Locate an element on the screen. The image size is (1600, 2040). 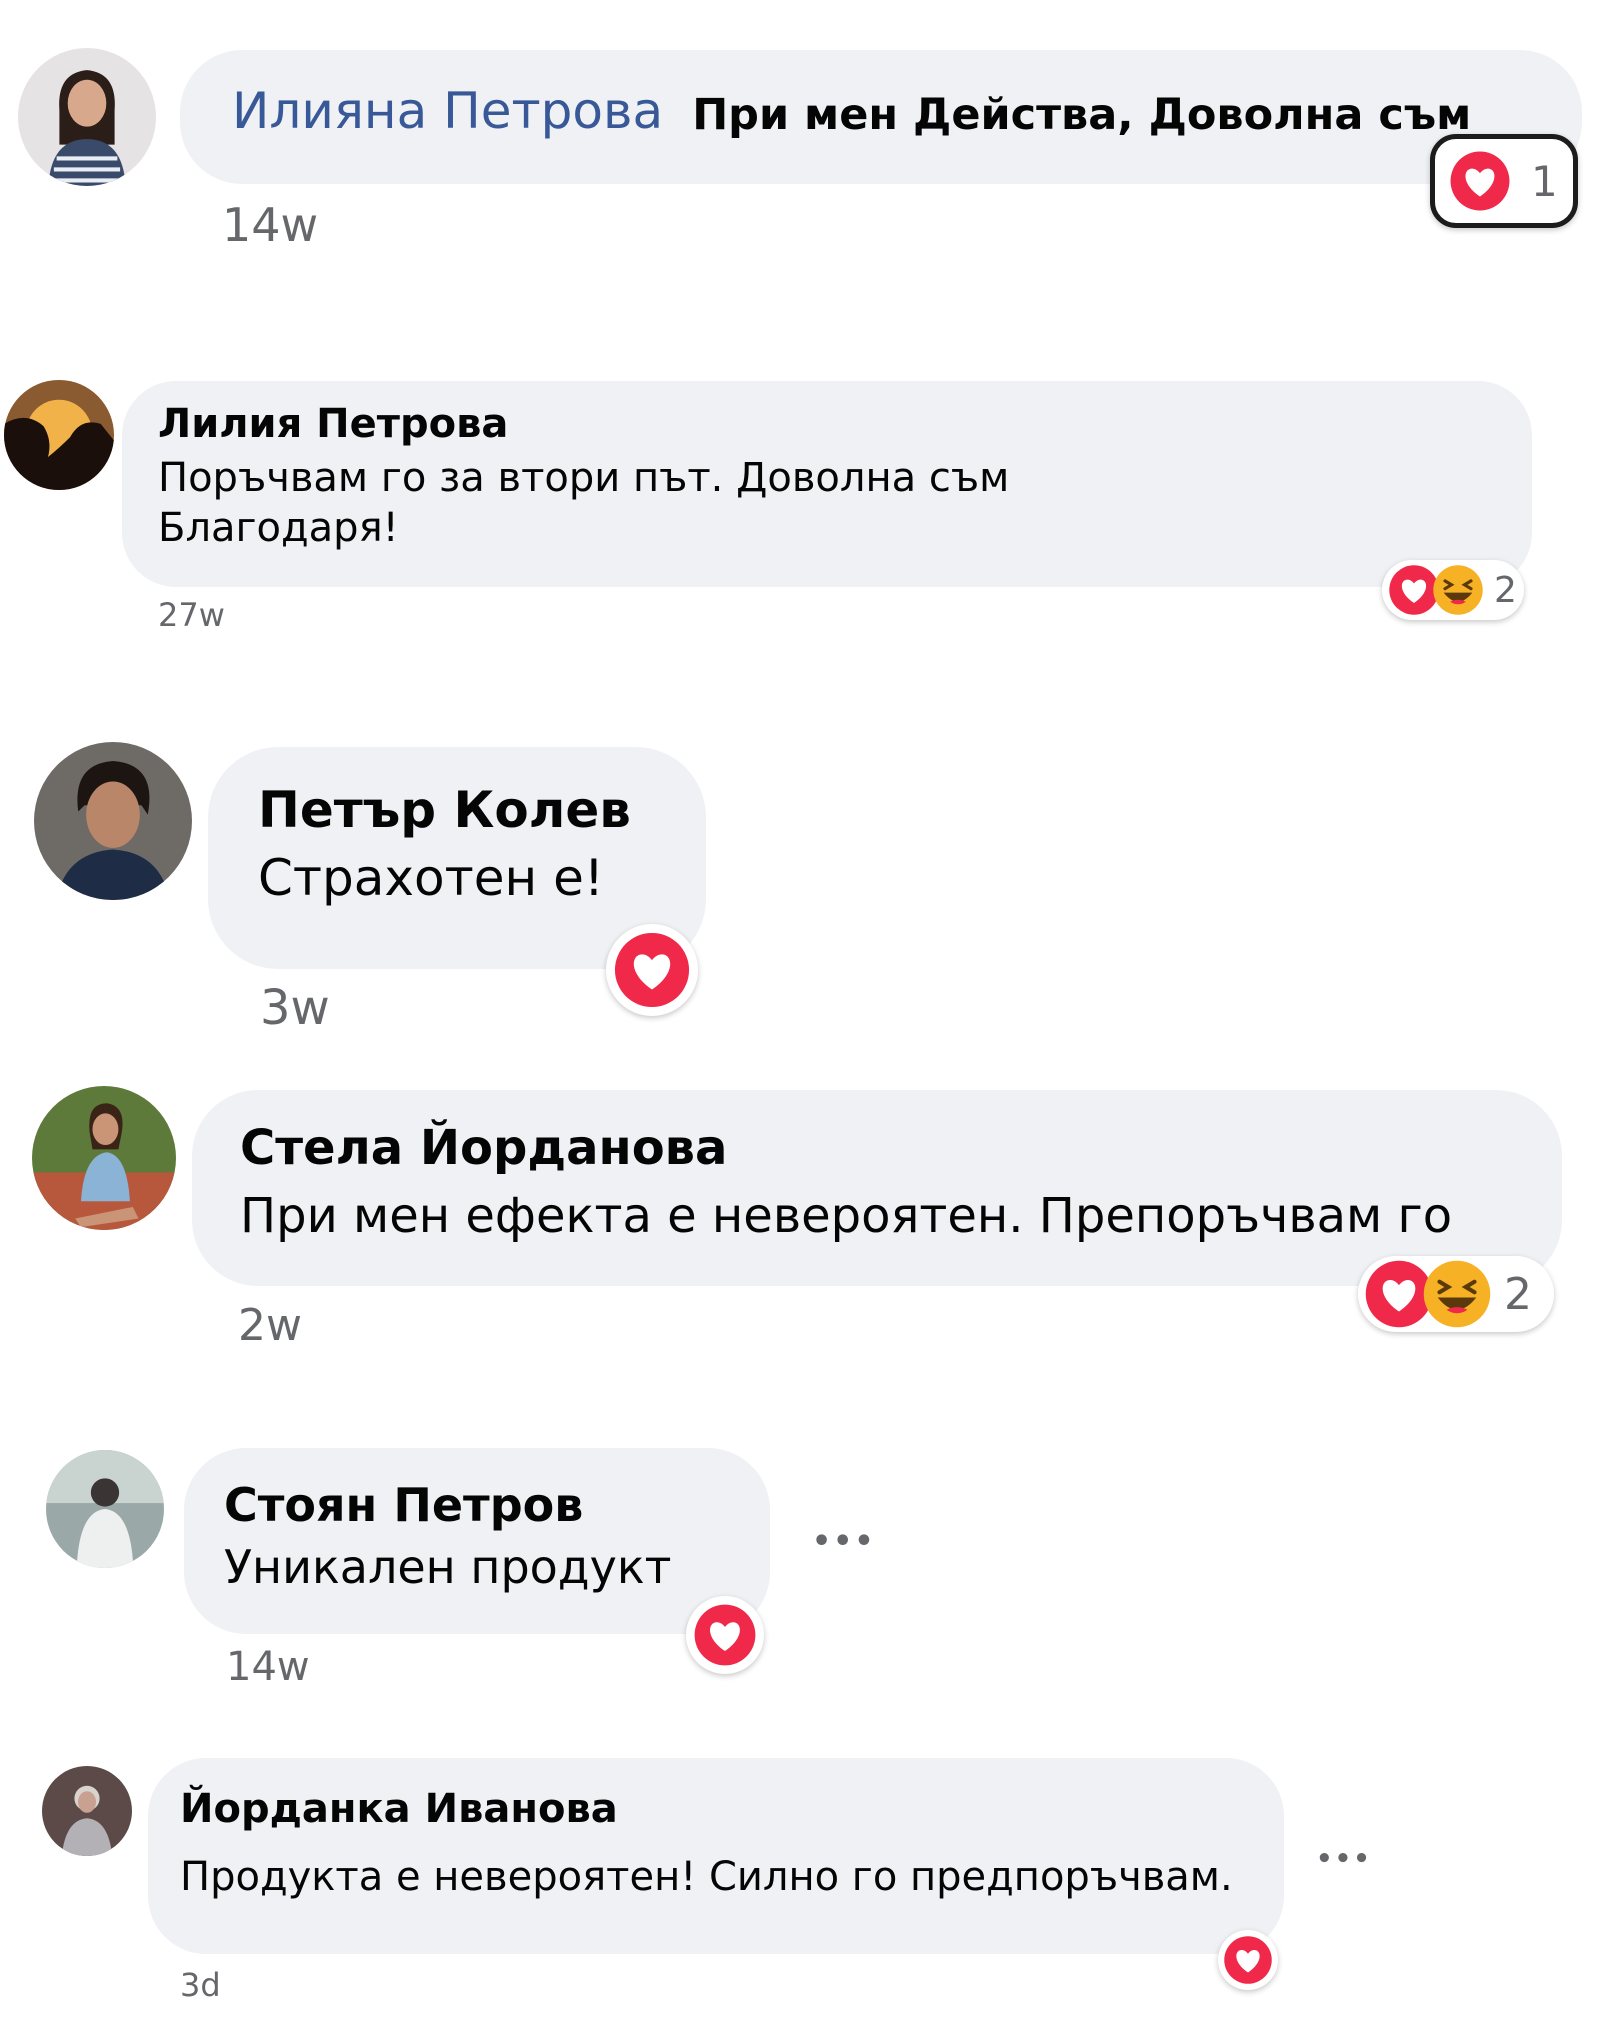
comment-text: Страхотен е! is located at coordinates (431, 878).